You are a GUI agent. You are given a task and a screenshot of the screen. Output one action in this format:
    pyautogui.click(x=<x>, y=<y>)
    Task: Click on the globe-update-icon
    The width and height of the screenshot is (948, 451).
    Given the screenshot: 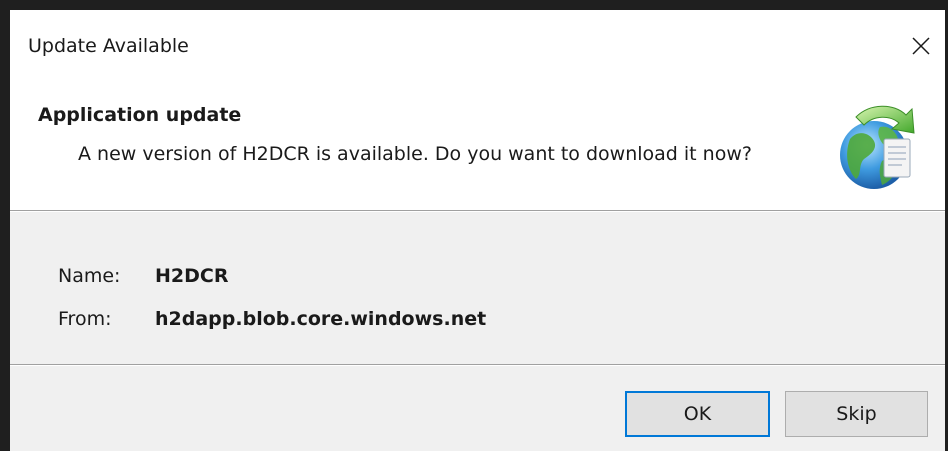 What is the action you would take?
    pyautogui.click(x=877, y=147)
    